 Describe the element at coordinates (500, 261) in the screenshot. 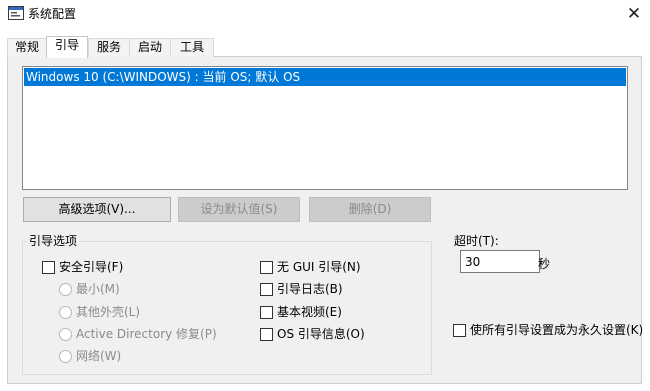

I see `timeout-input` at that location.